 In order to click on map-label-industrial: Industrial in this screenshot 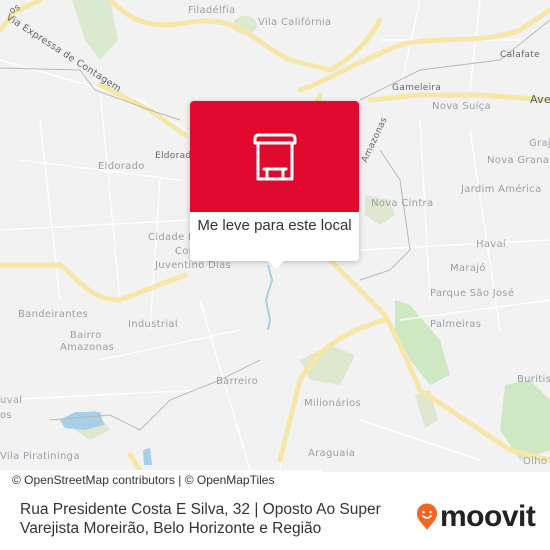, I will do `click(153, 324)`.